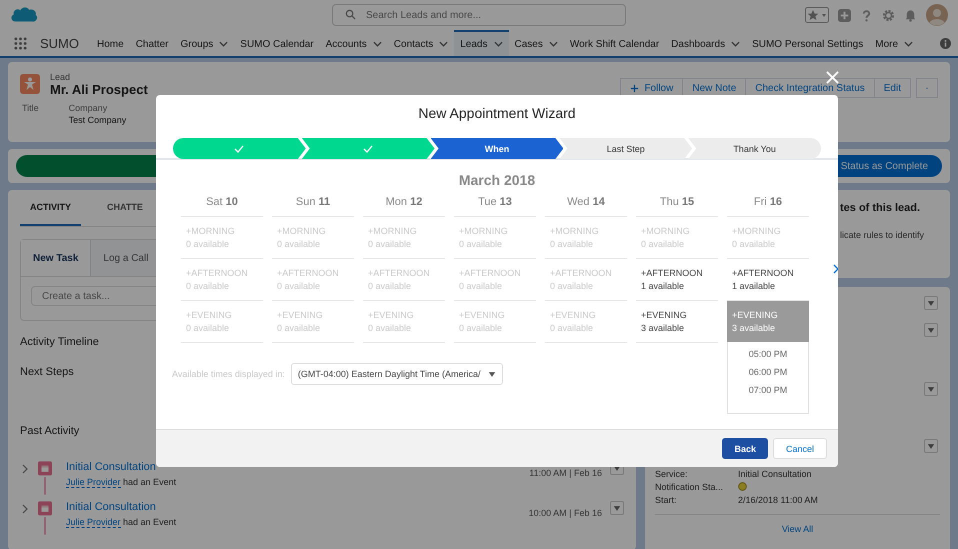 Image resolution: width=958 pixels, height=549 pixels. What do you see at coordinates (677, 203) in the screenshot?
I see `day-heading: Thu 15` at bounding box center [677, 203].